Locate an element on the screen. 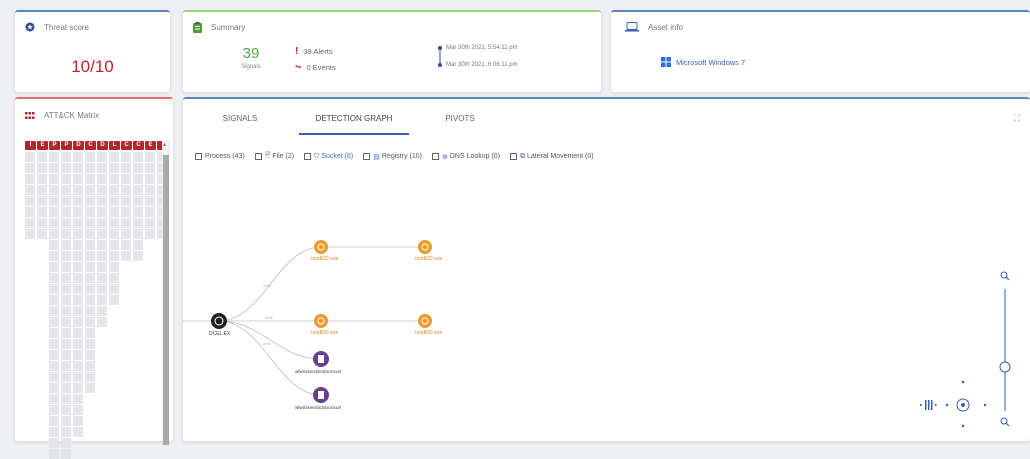 The height and width of the screenshot is (459, 1030). tactic-header: P is located at coordinates (66, 145).